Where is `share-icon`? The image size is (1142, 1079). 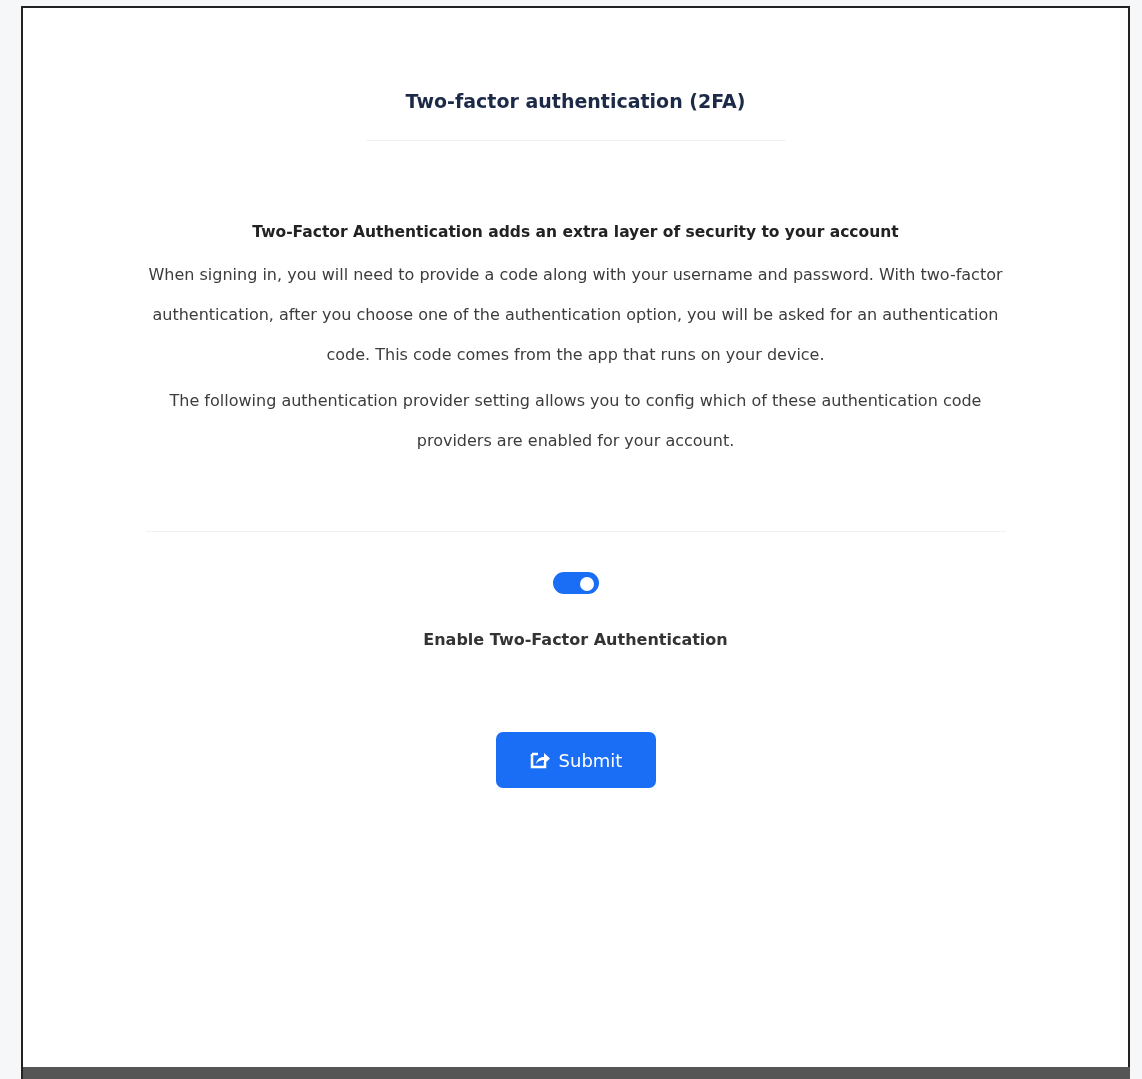 share-icon is located at coordinates (539, 760).